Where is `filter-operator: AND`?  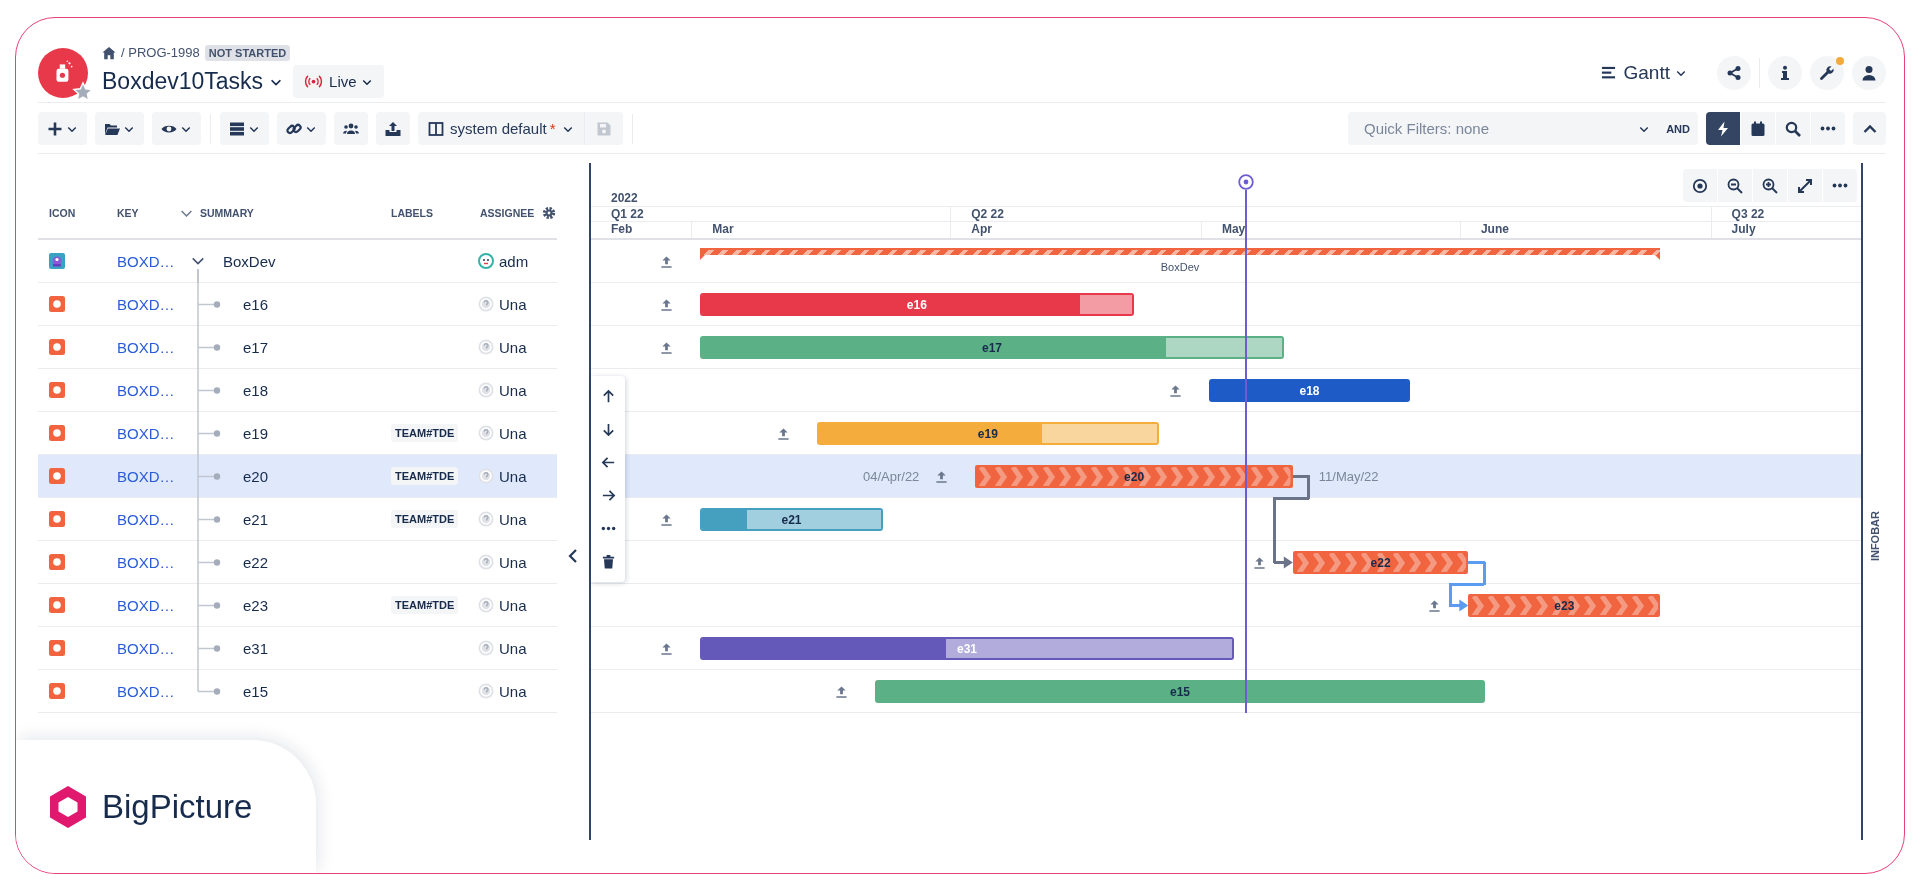 filter-operator: AND is located at coordinates (1678, 128).